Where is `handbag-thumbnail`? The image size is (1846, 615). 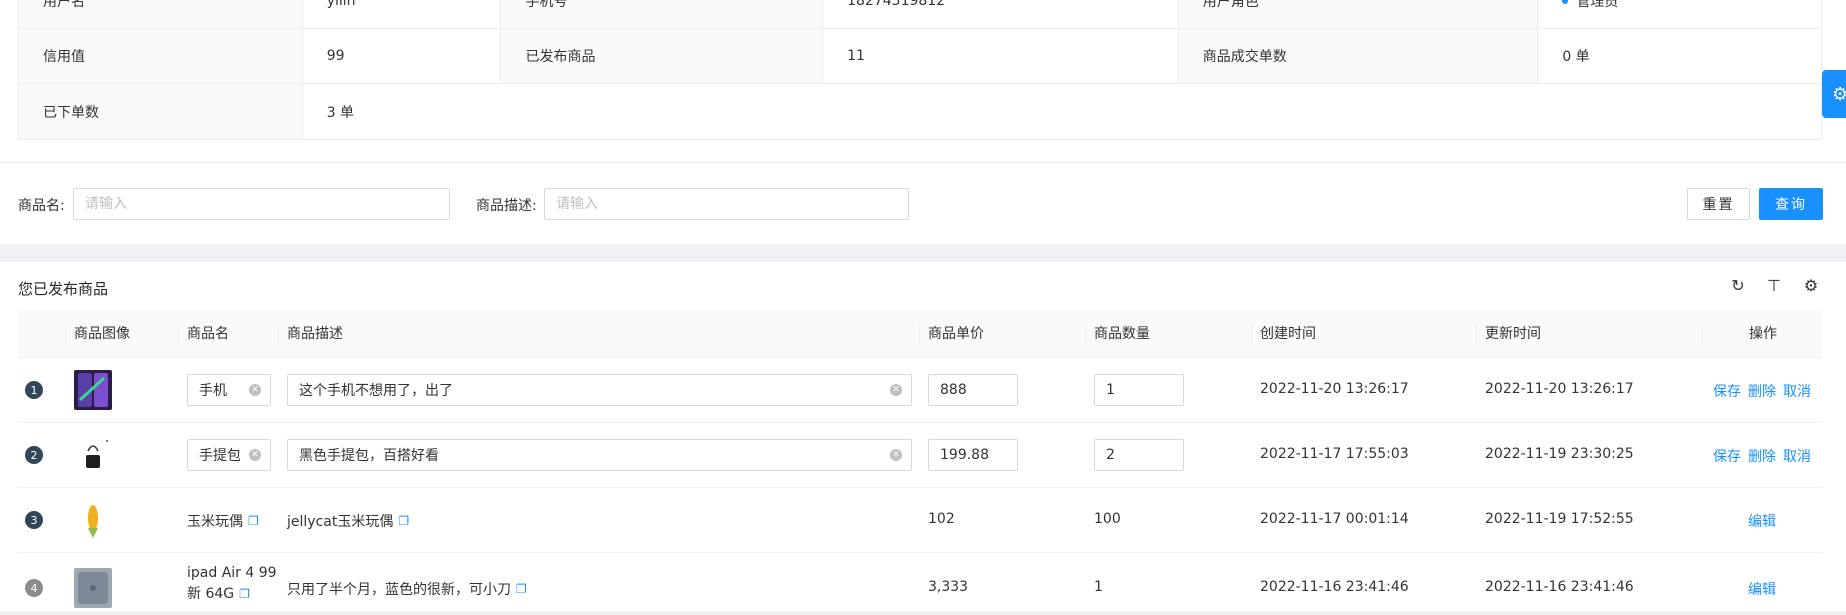
handbag-thumbnail is located at coordinates (93, 455).